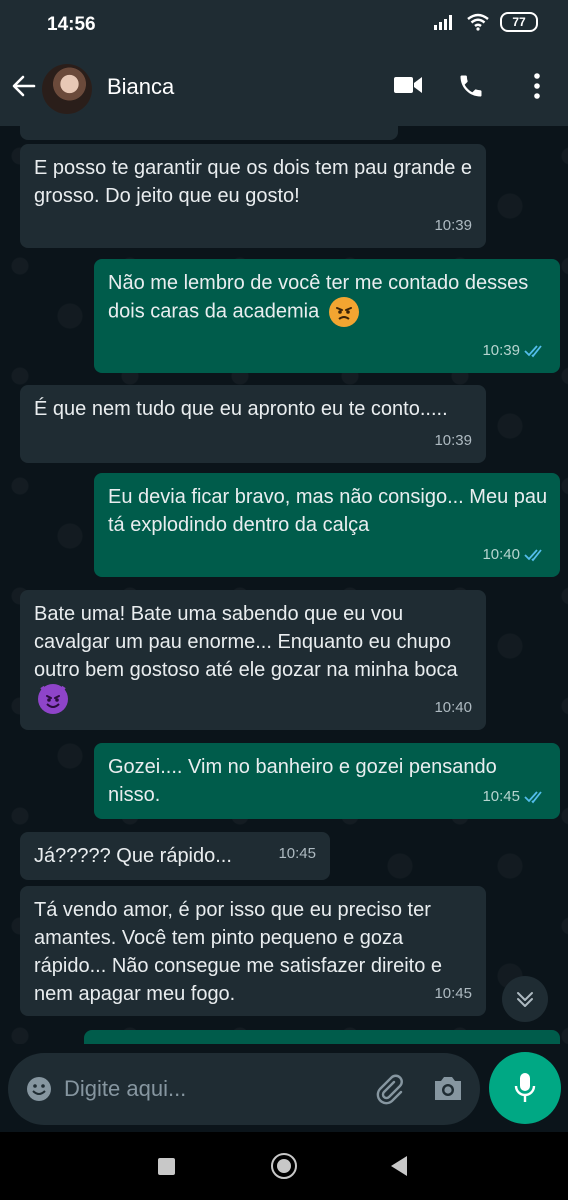 The height and width of the screenshot is (1200, 568). What do you see at coordinates (166, 1166) in the screenshot?
I see `recents-button` at bounding box center [166, 1166].